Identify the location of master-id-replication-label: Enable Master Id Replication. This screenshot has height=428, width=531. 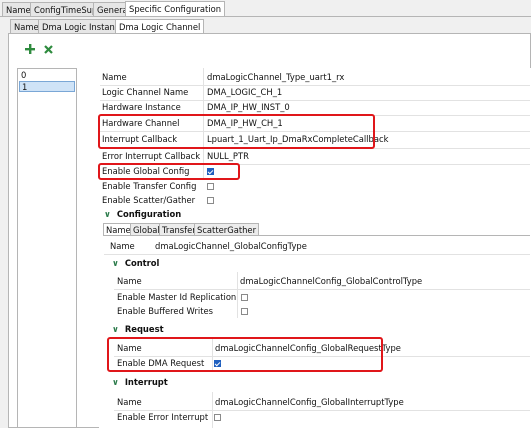
(177, 297).